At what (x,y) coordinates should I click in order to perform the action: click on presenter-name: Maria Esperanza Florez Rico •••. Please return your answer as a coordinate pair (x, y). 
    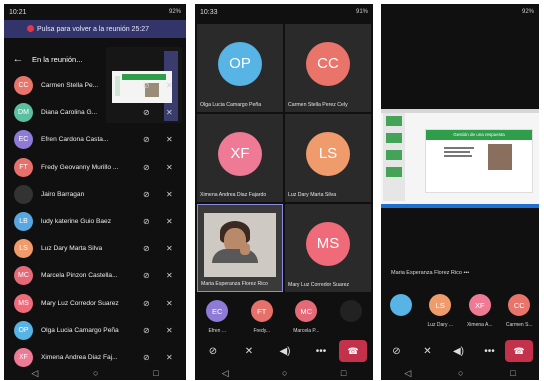
    Looking at the image, I should click on (430, 273).